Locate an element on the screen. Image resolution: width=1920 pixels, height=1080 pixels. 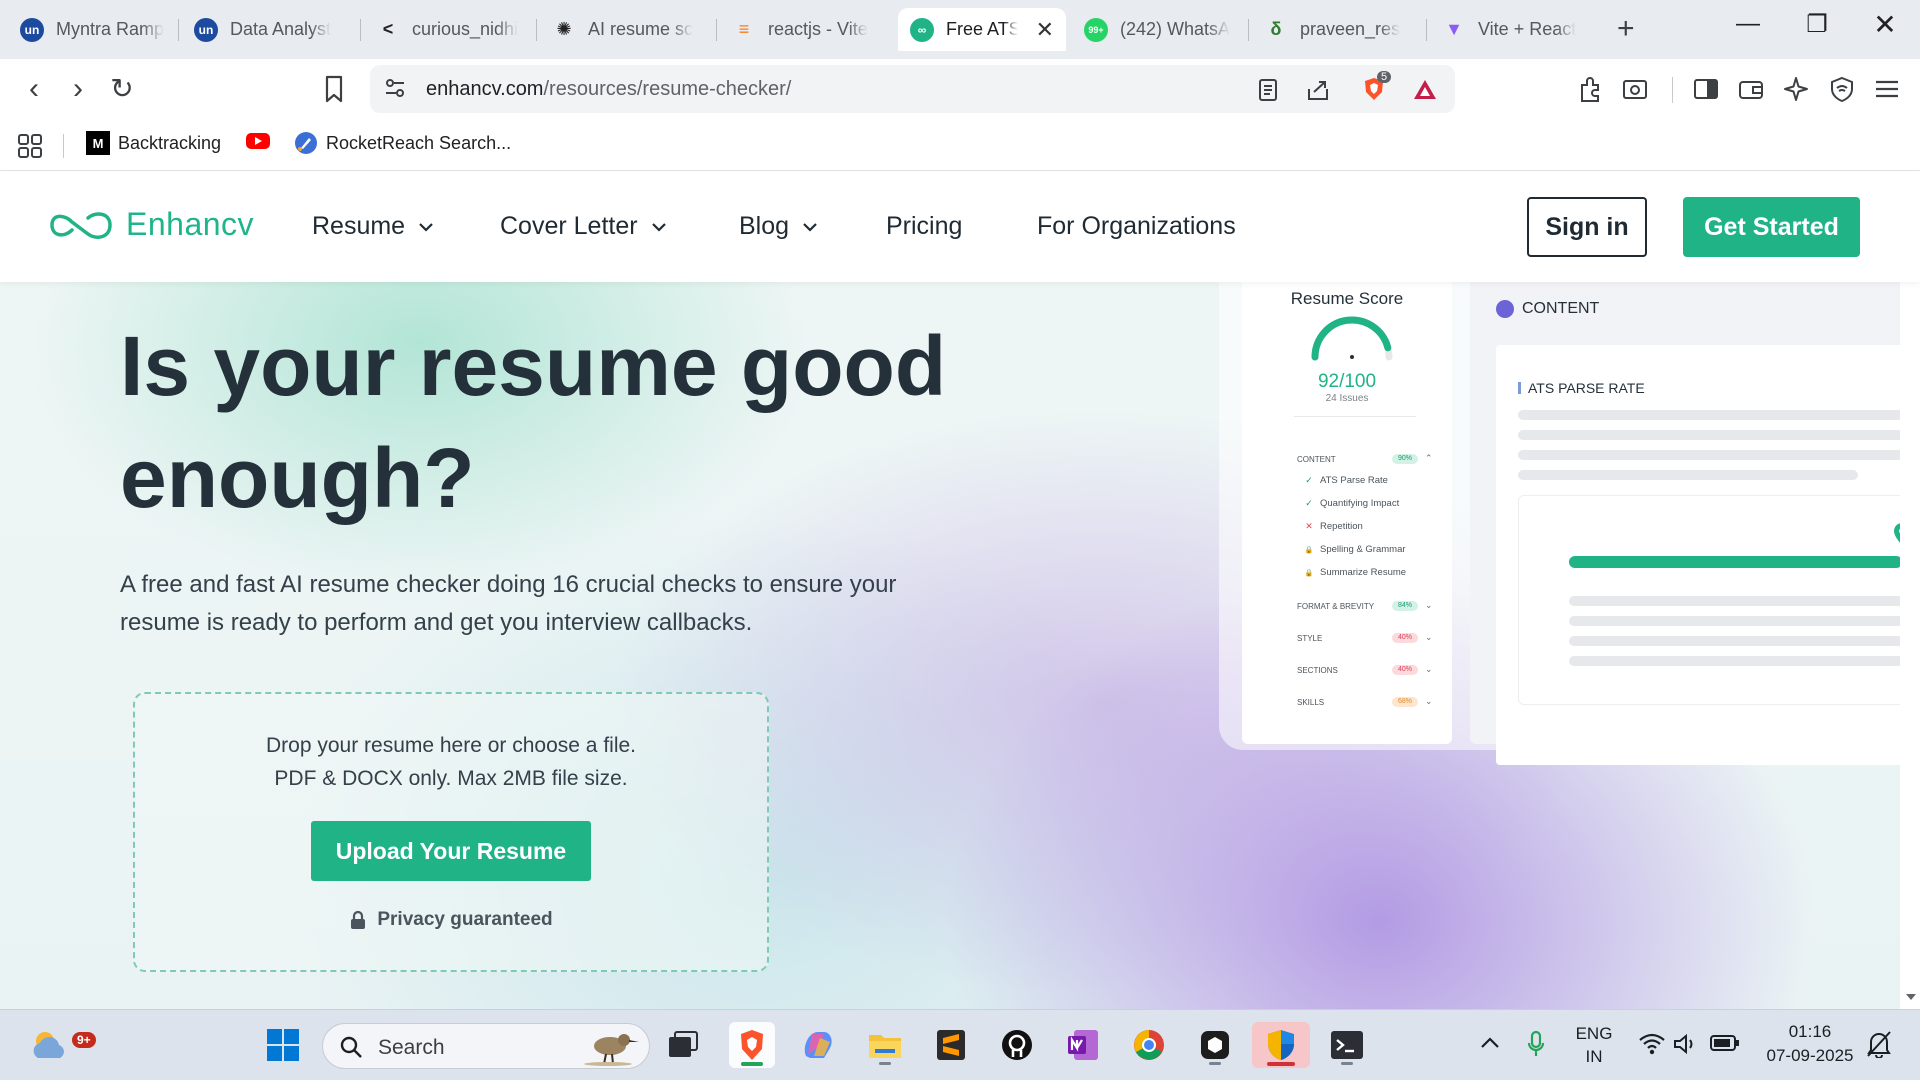
language-indicator: ENG IN is located at coordinates (1594, 1045).